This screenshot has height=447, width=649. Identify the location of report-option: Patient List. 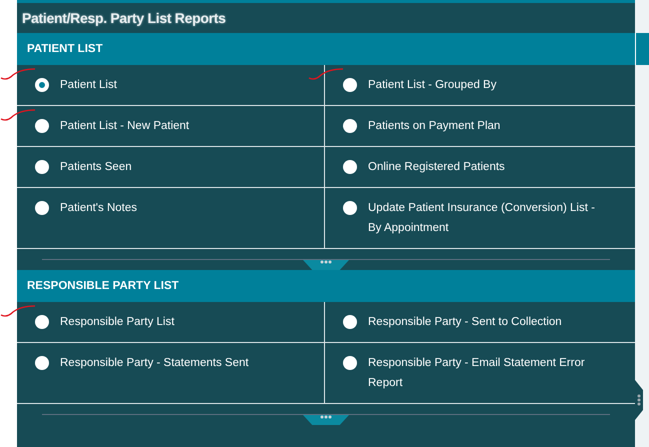
(171, 85).